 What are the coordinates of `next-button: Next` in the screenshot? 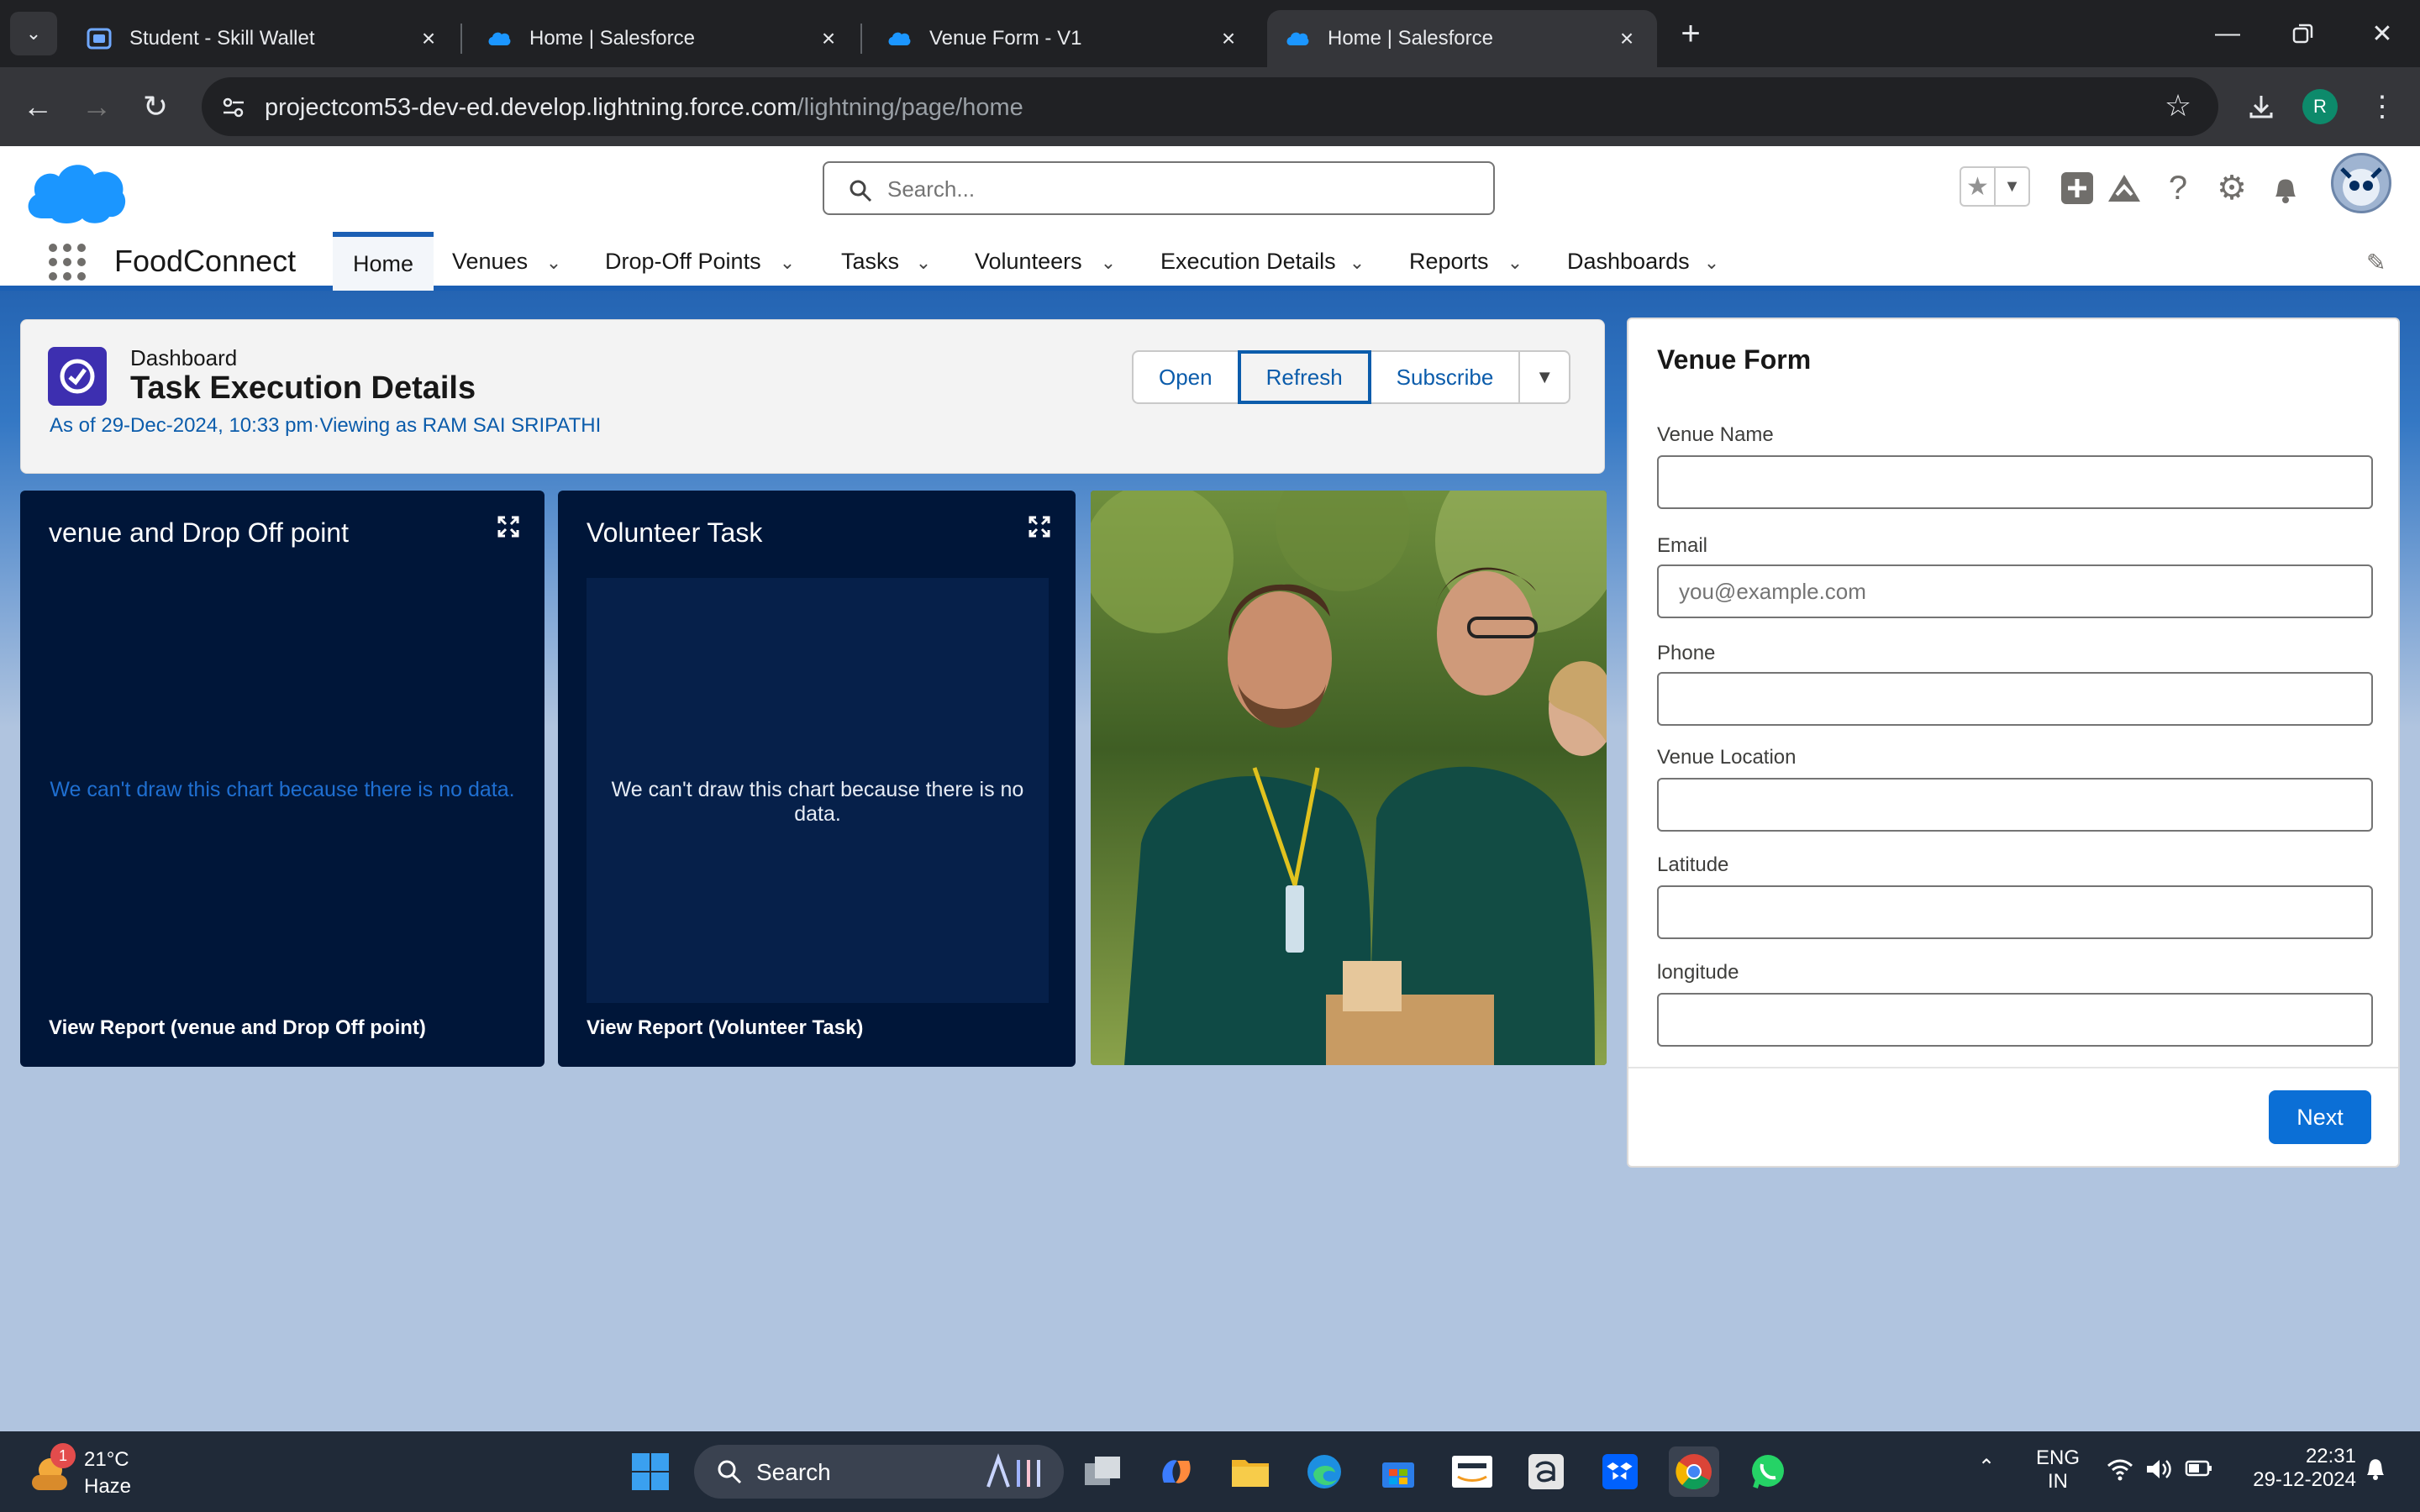 It's located at (2320, 1117).